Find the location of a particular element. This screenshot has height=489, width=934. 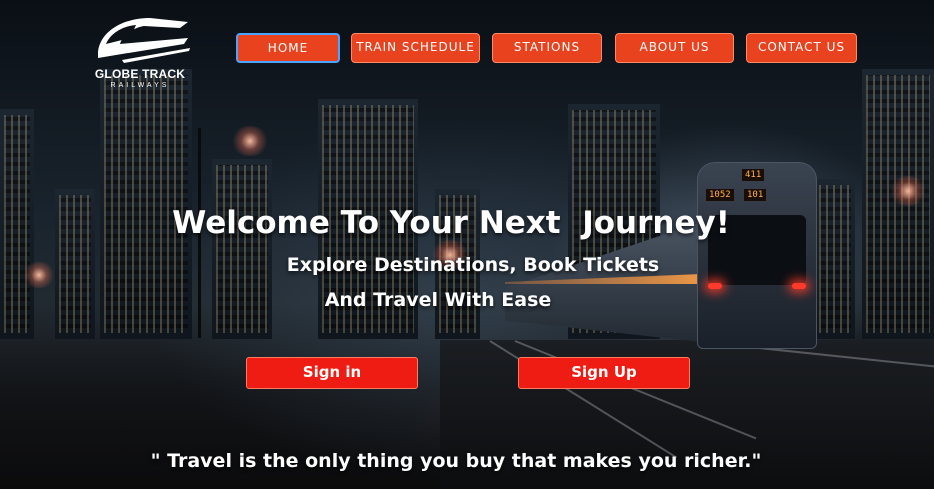

hero-subline-2: And Travel With Ease is located at coordinates (438, 300).